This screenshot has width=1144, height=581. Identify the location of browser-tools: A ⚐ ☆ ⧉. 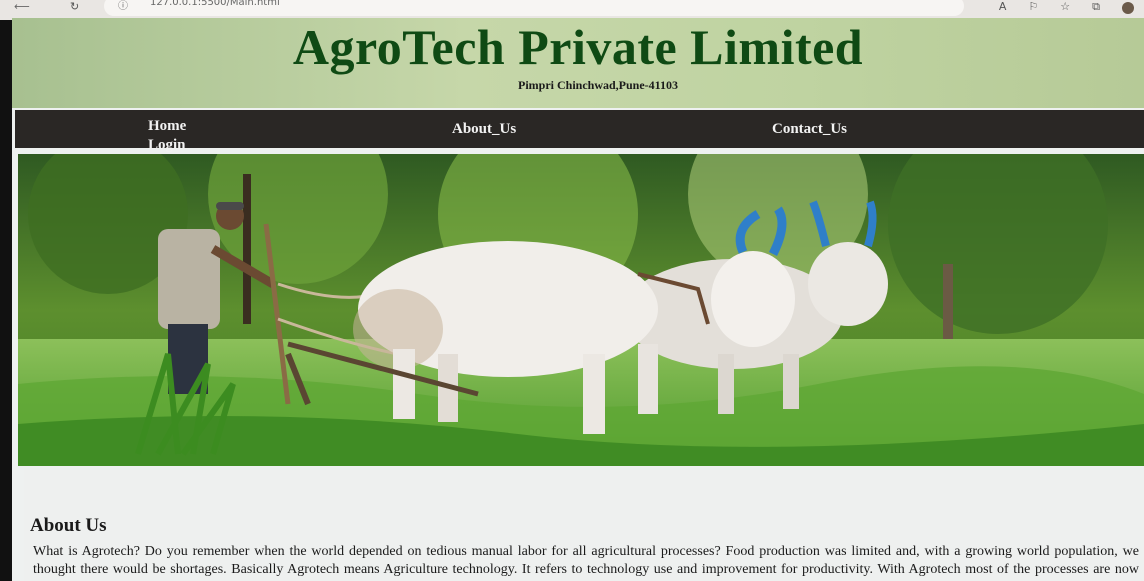
(1066, 7).